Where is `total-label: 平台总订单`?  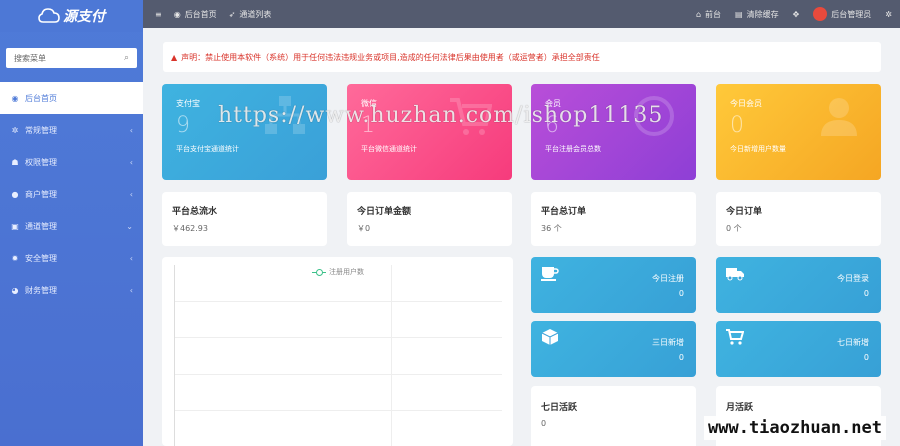
total-label: 平台总订单 is located at coordinates (564, 212).